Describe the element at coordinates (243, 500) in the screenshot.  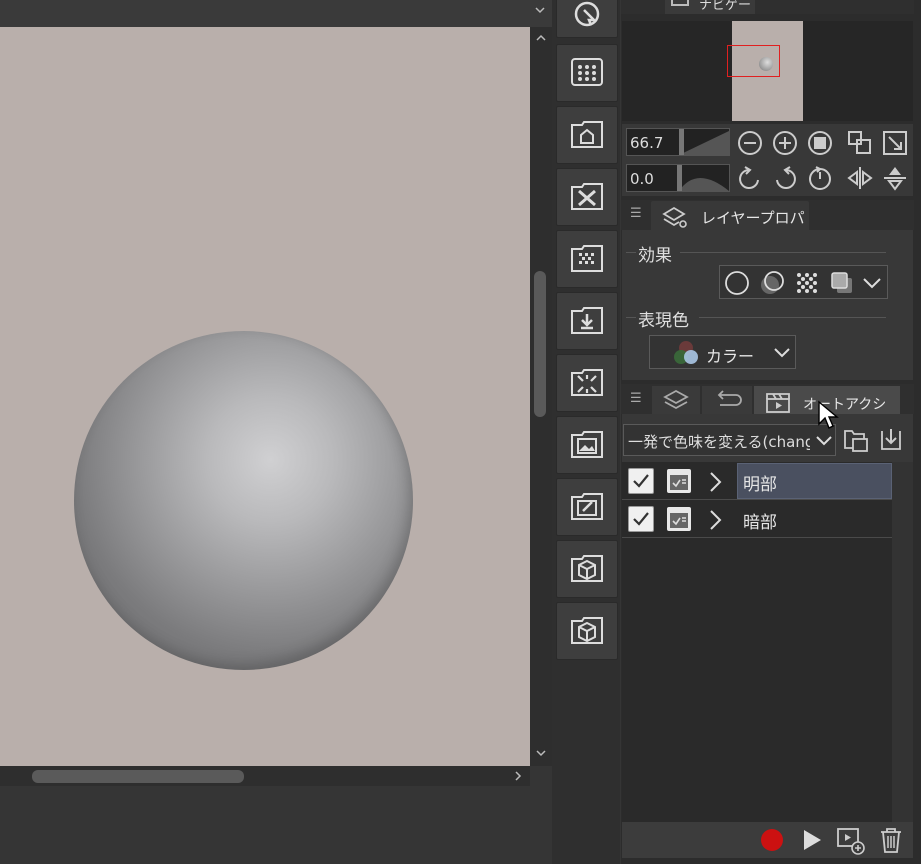
I see `sphere-drawing` at that location.